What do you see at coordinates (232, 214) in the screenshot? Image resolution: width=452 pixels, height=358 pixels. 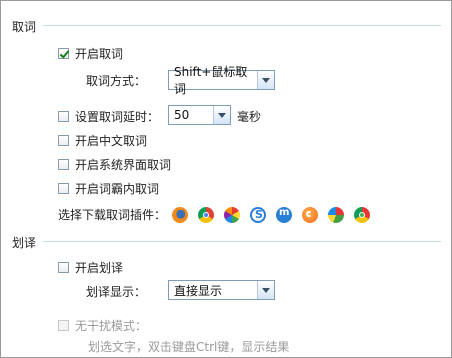 I see `pinwheel-browser-icon` at bounding box center [232, 214].